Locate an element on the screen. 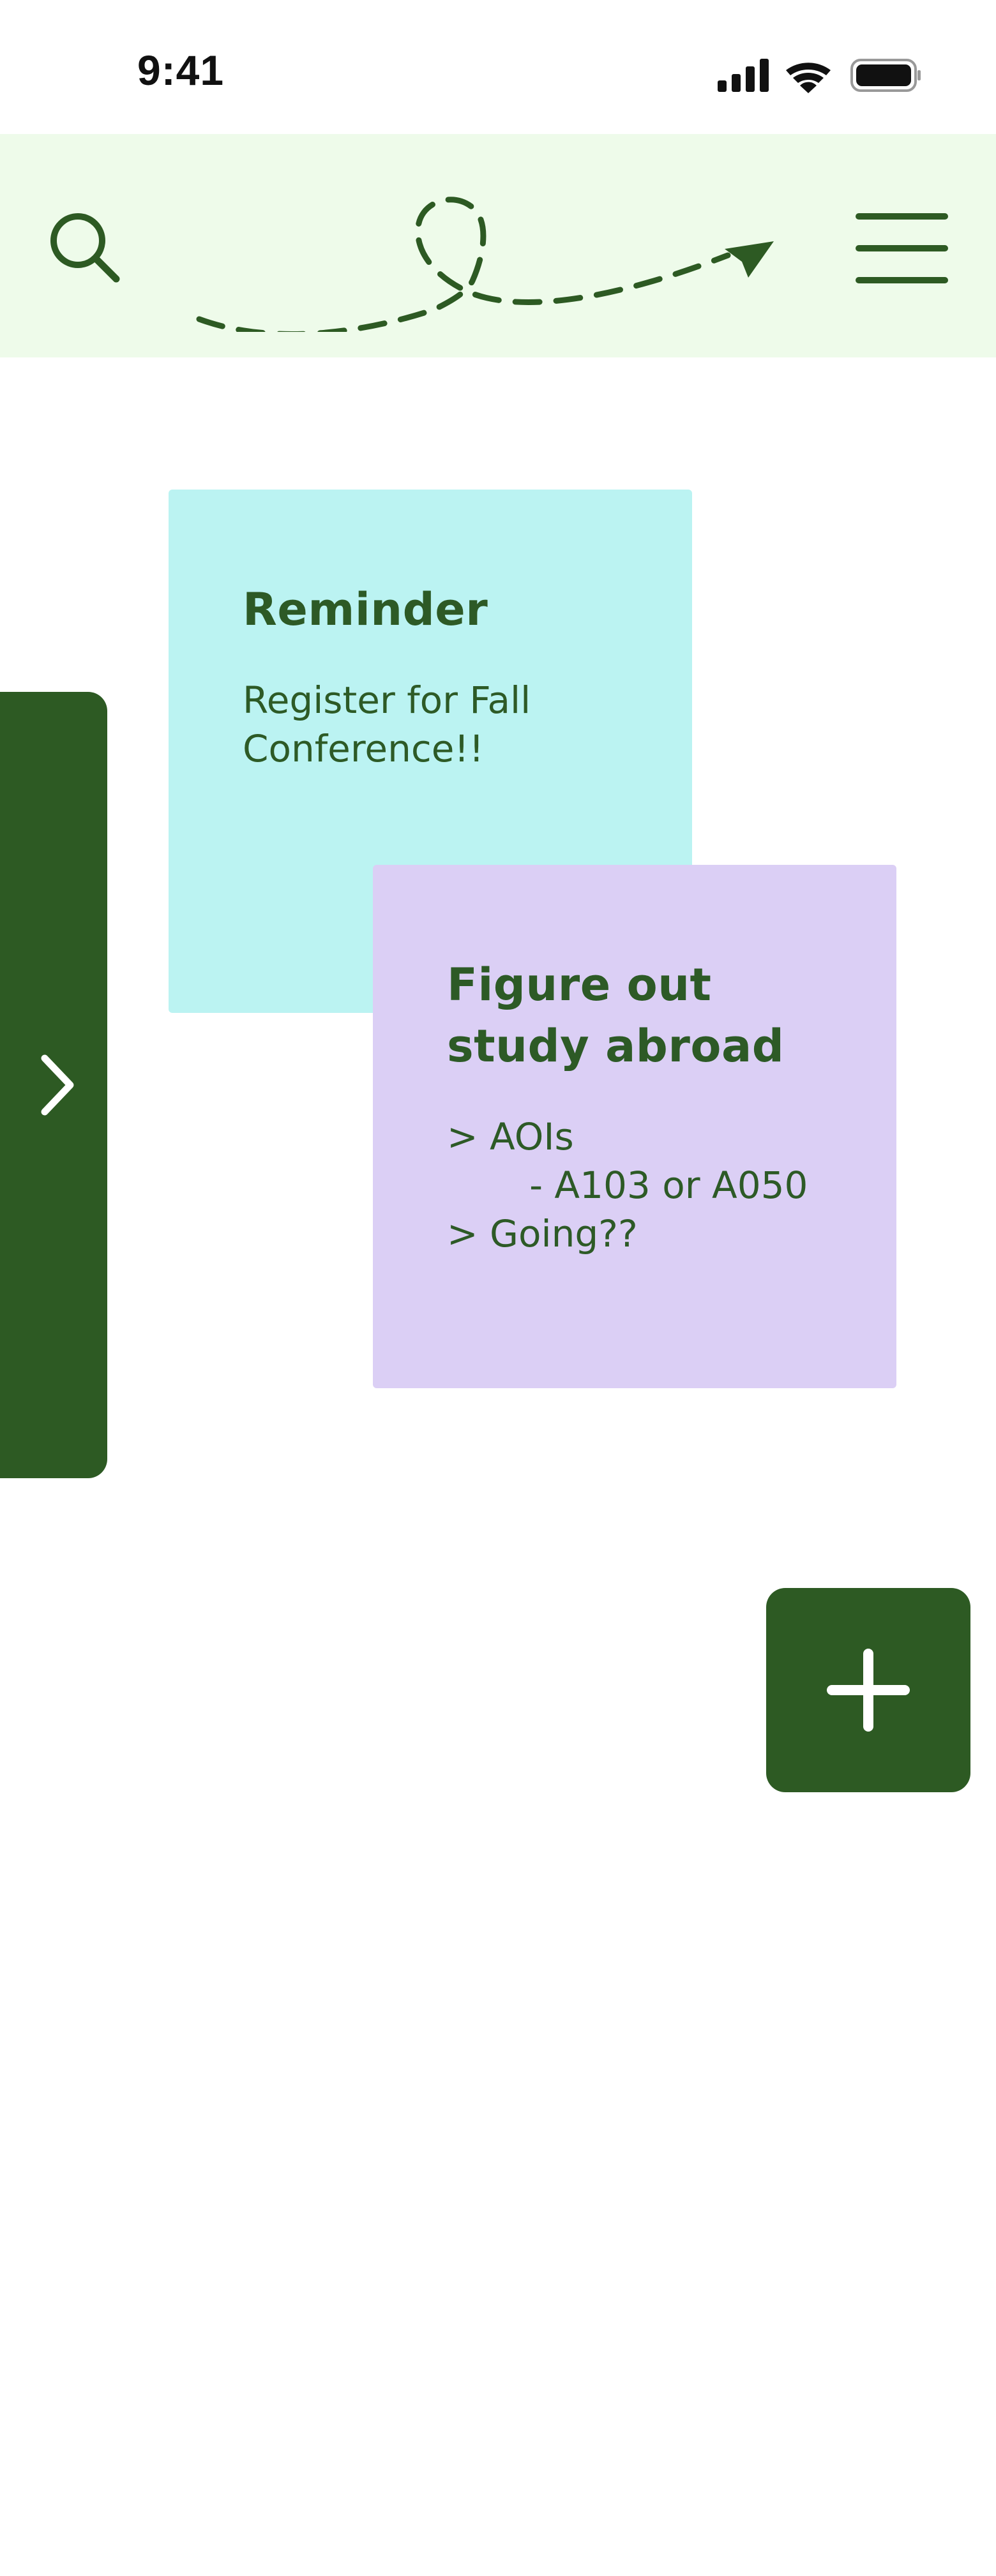  note-body: Register for Fall Conference!! is located at coordinates (387, 724).